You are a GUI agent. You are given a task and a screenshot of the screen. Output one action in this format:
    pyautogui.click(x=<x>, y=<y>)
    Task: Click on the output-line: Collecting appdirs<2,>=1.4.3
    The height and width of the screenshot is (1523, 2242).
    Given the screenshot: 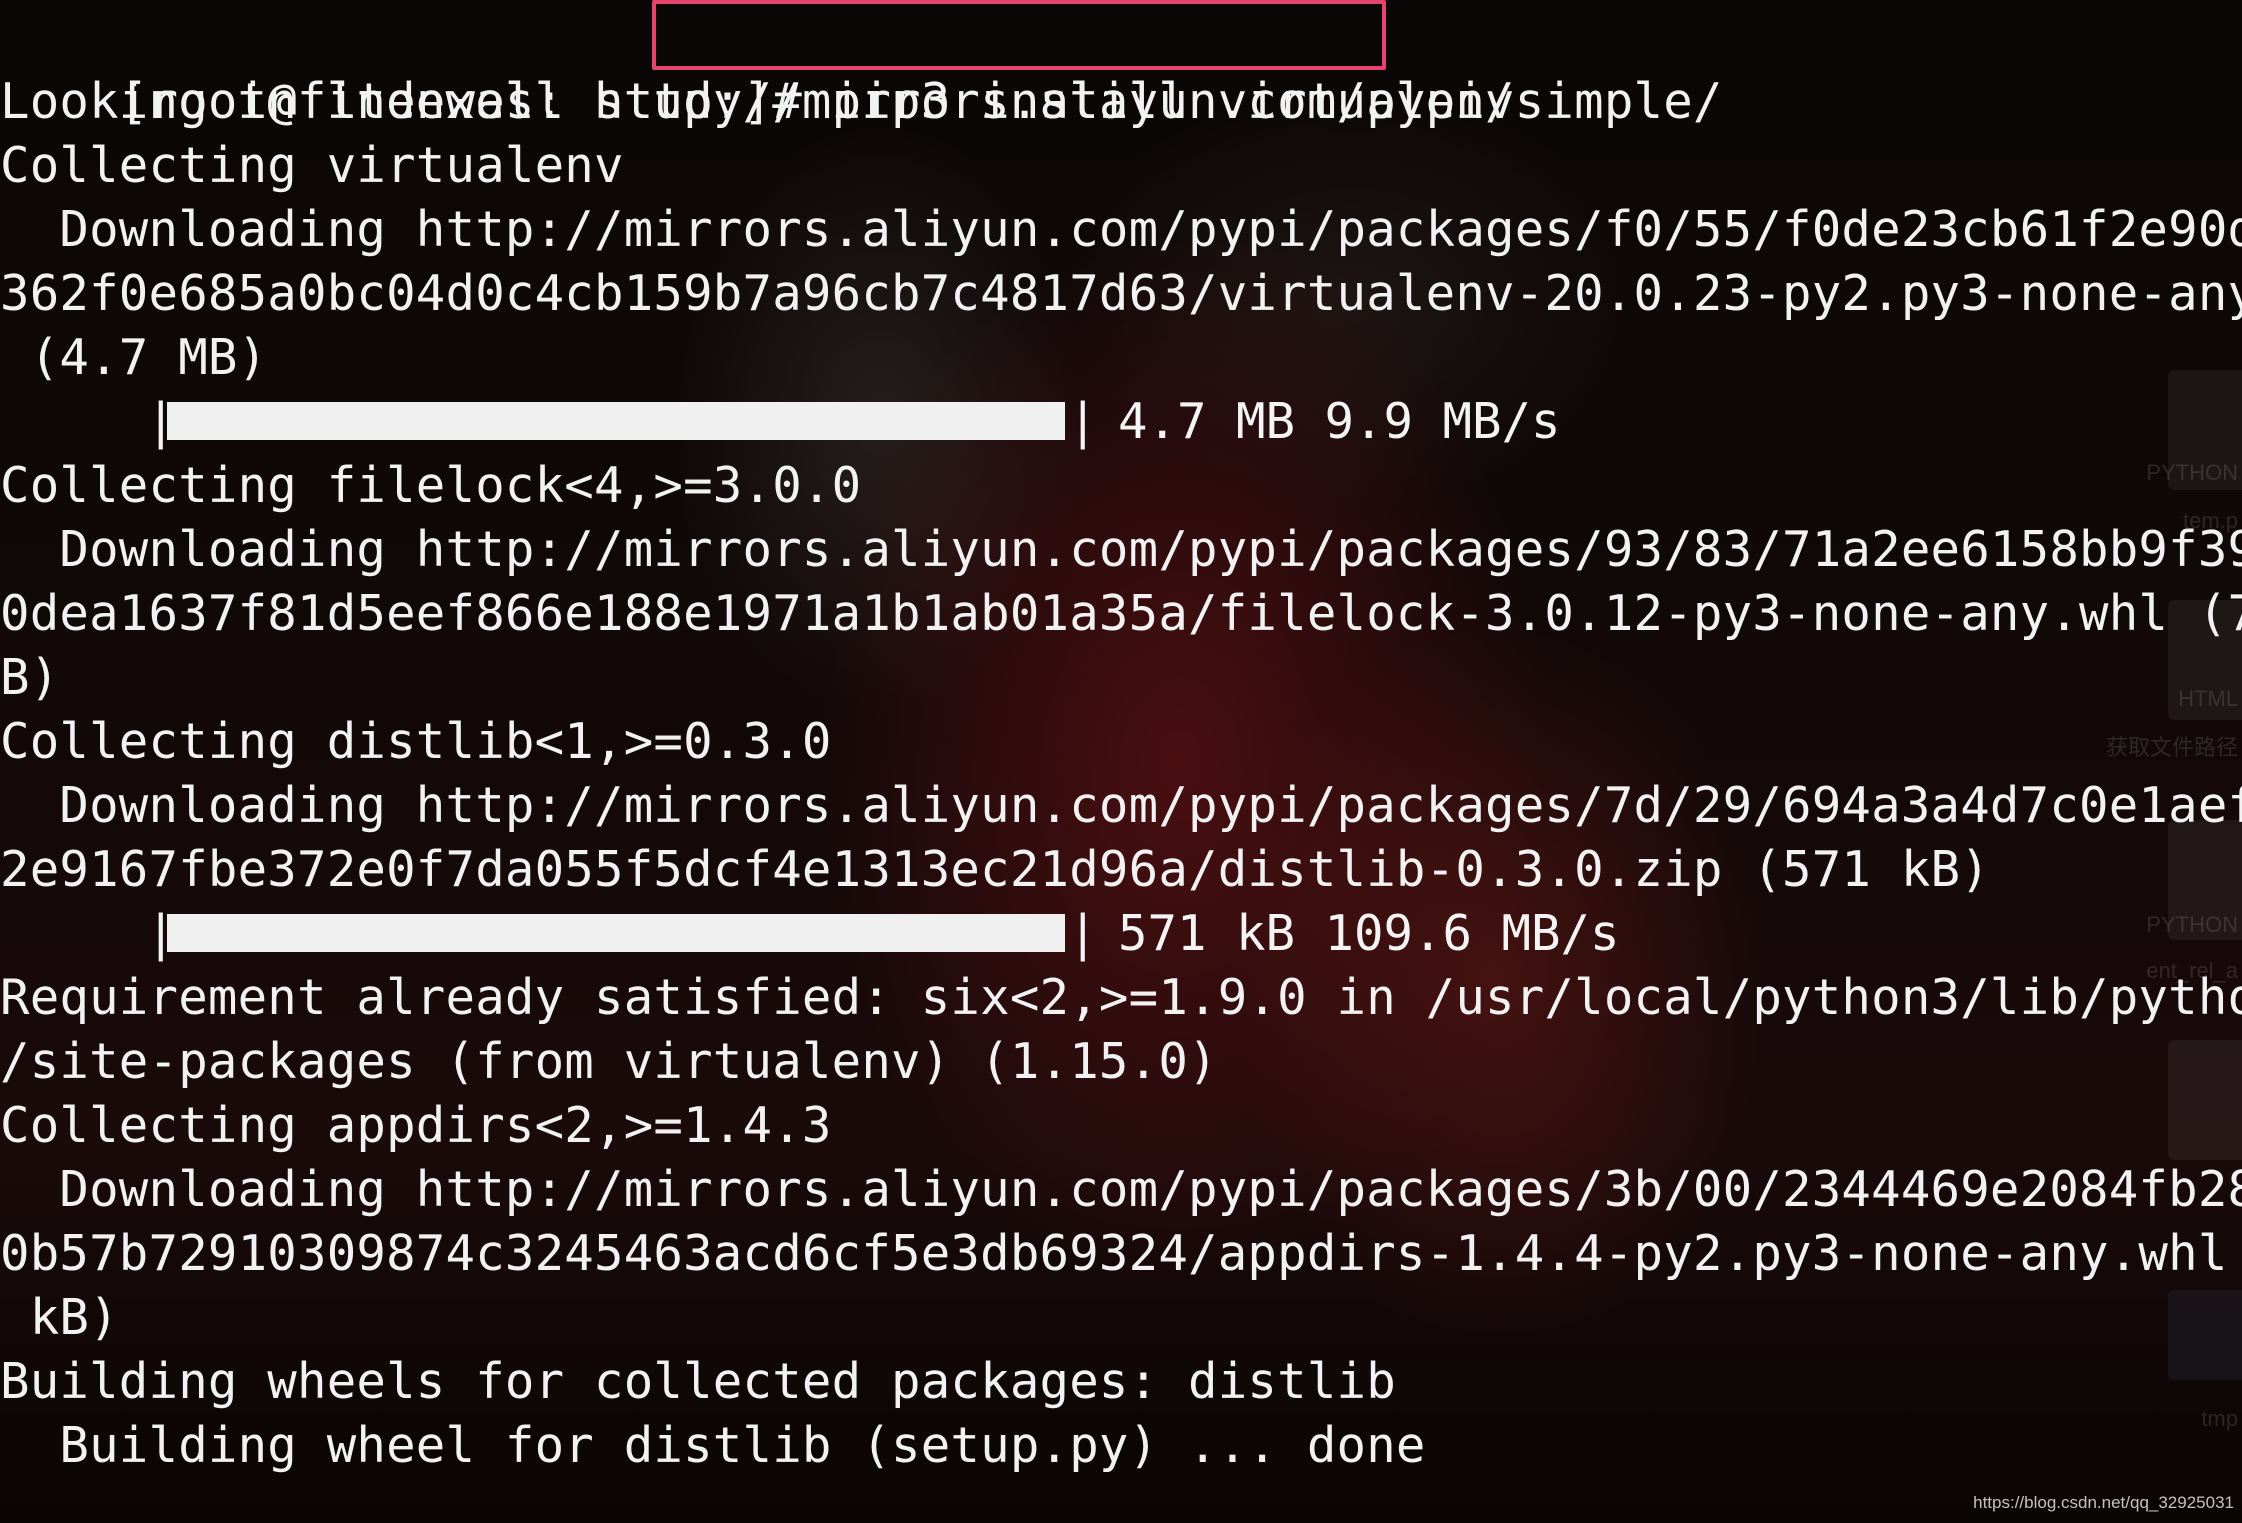 What is the action you would take?
    pyautogui.click(x=416, y=1125)
    